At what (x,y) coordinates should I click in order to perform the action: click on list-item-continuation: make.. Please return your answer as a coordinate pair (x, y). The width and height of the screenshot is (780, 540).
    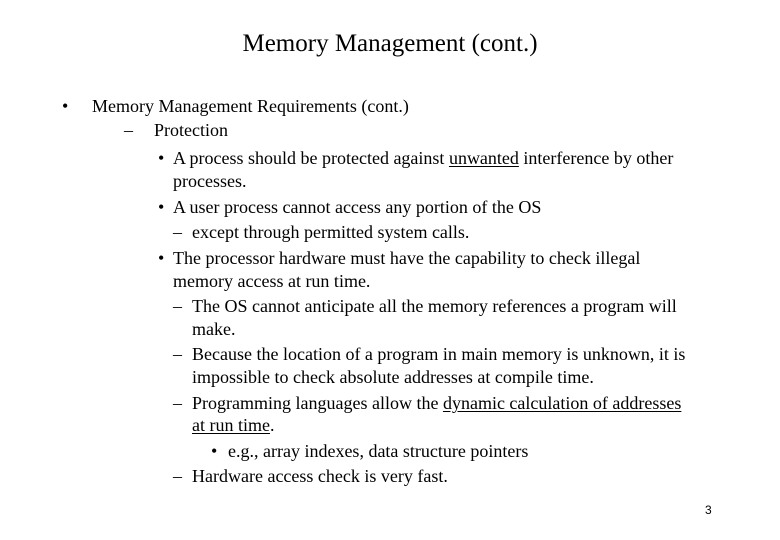
    Looking at the image, I should click on (214, 329).